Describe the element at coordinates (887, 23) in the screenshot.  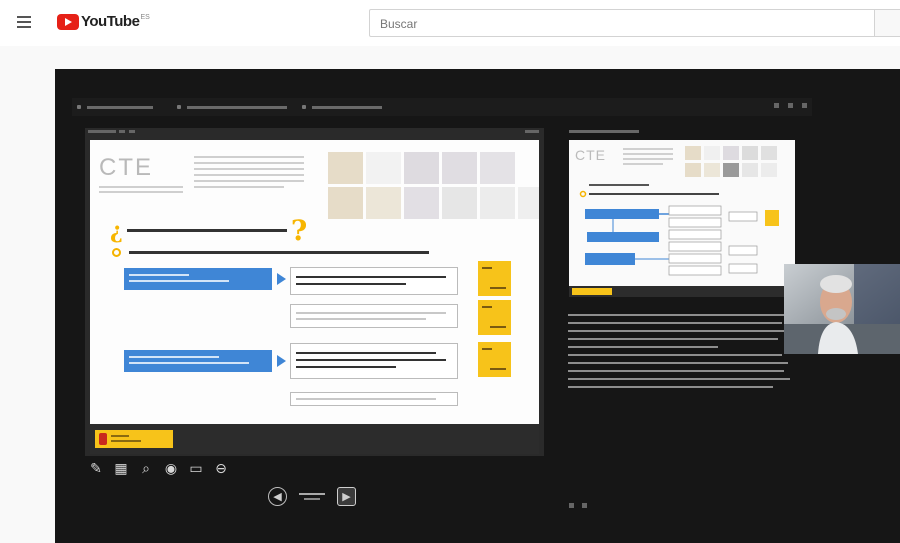
I see `search-button` at that location.